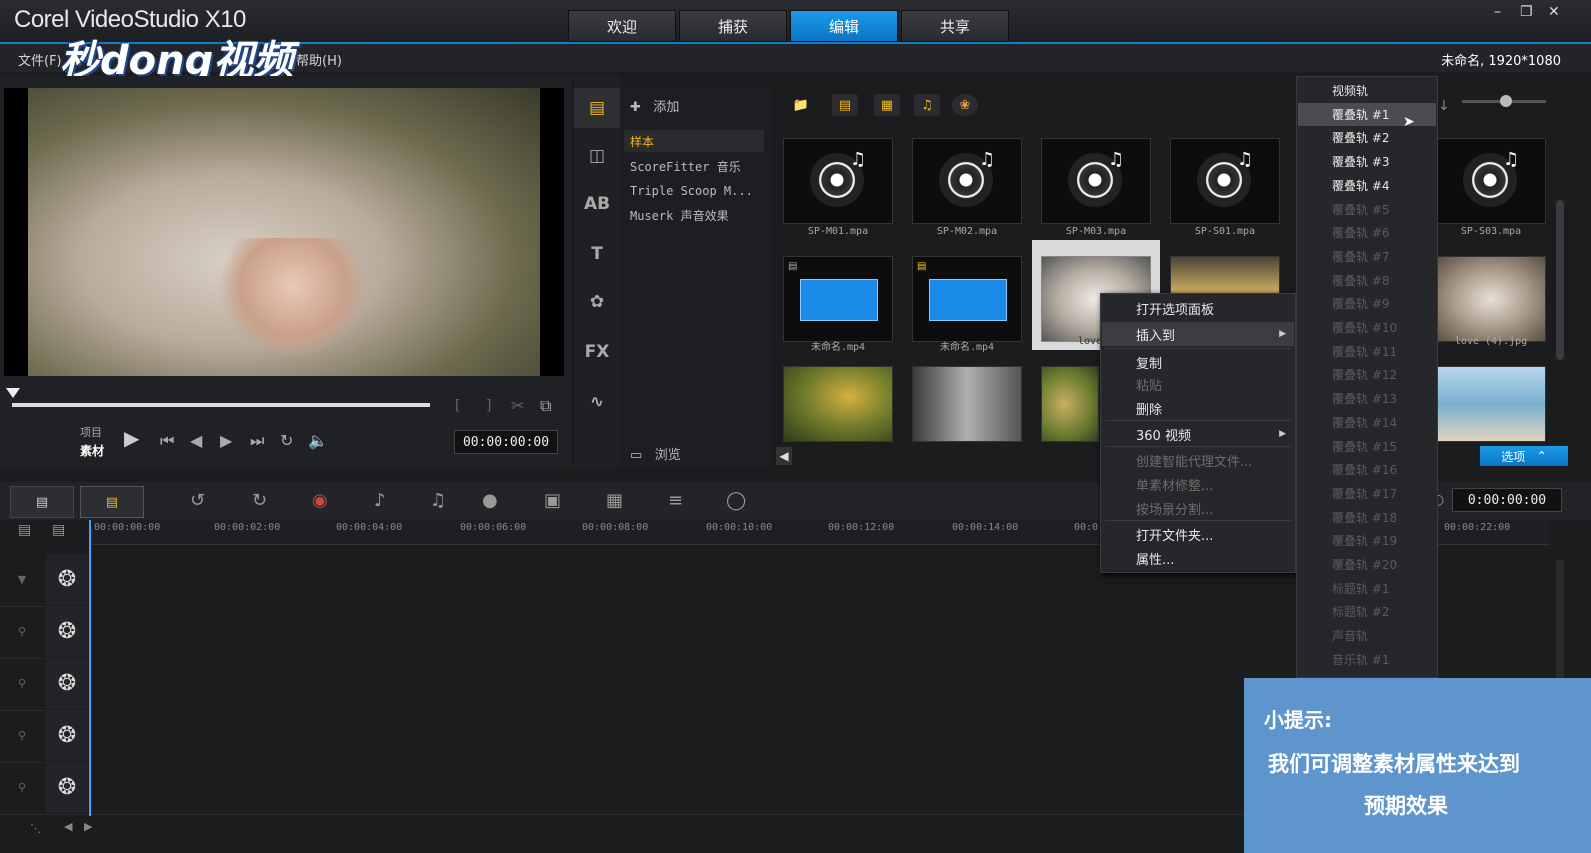 Image resolution: width=1591 pixels, height=853 pixels. Describe the element at coordinates (1198, 308) in the screenshot. I see `menu-open-options: 打开选项面板` at that location.